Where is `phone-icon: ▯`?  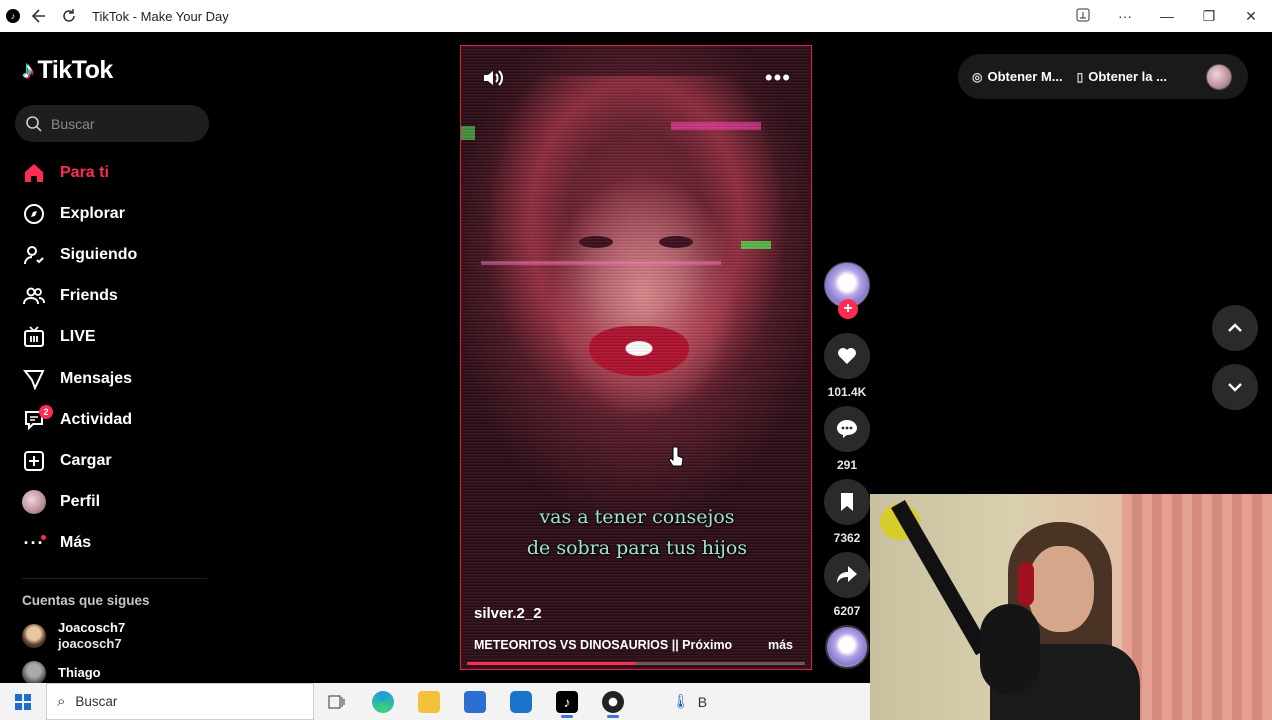 phone-icon: ▯ is located at coordinates (1080, 76).